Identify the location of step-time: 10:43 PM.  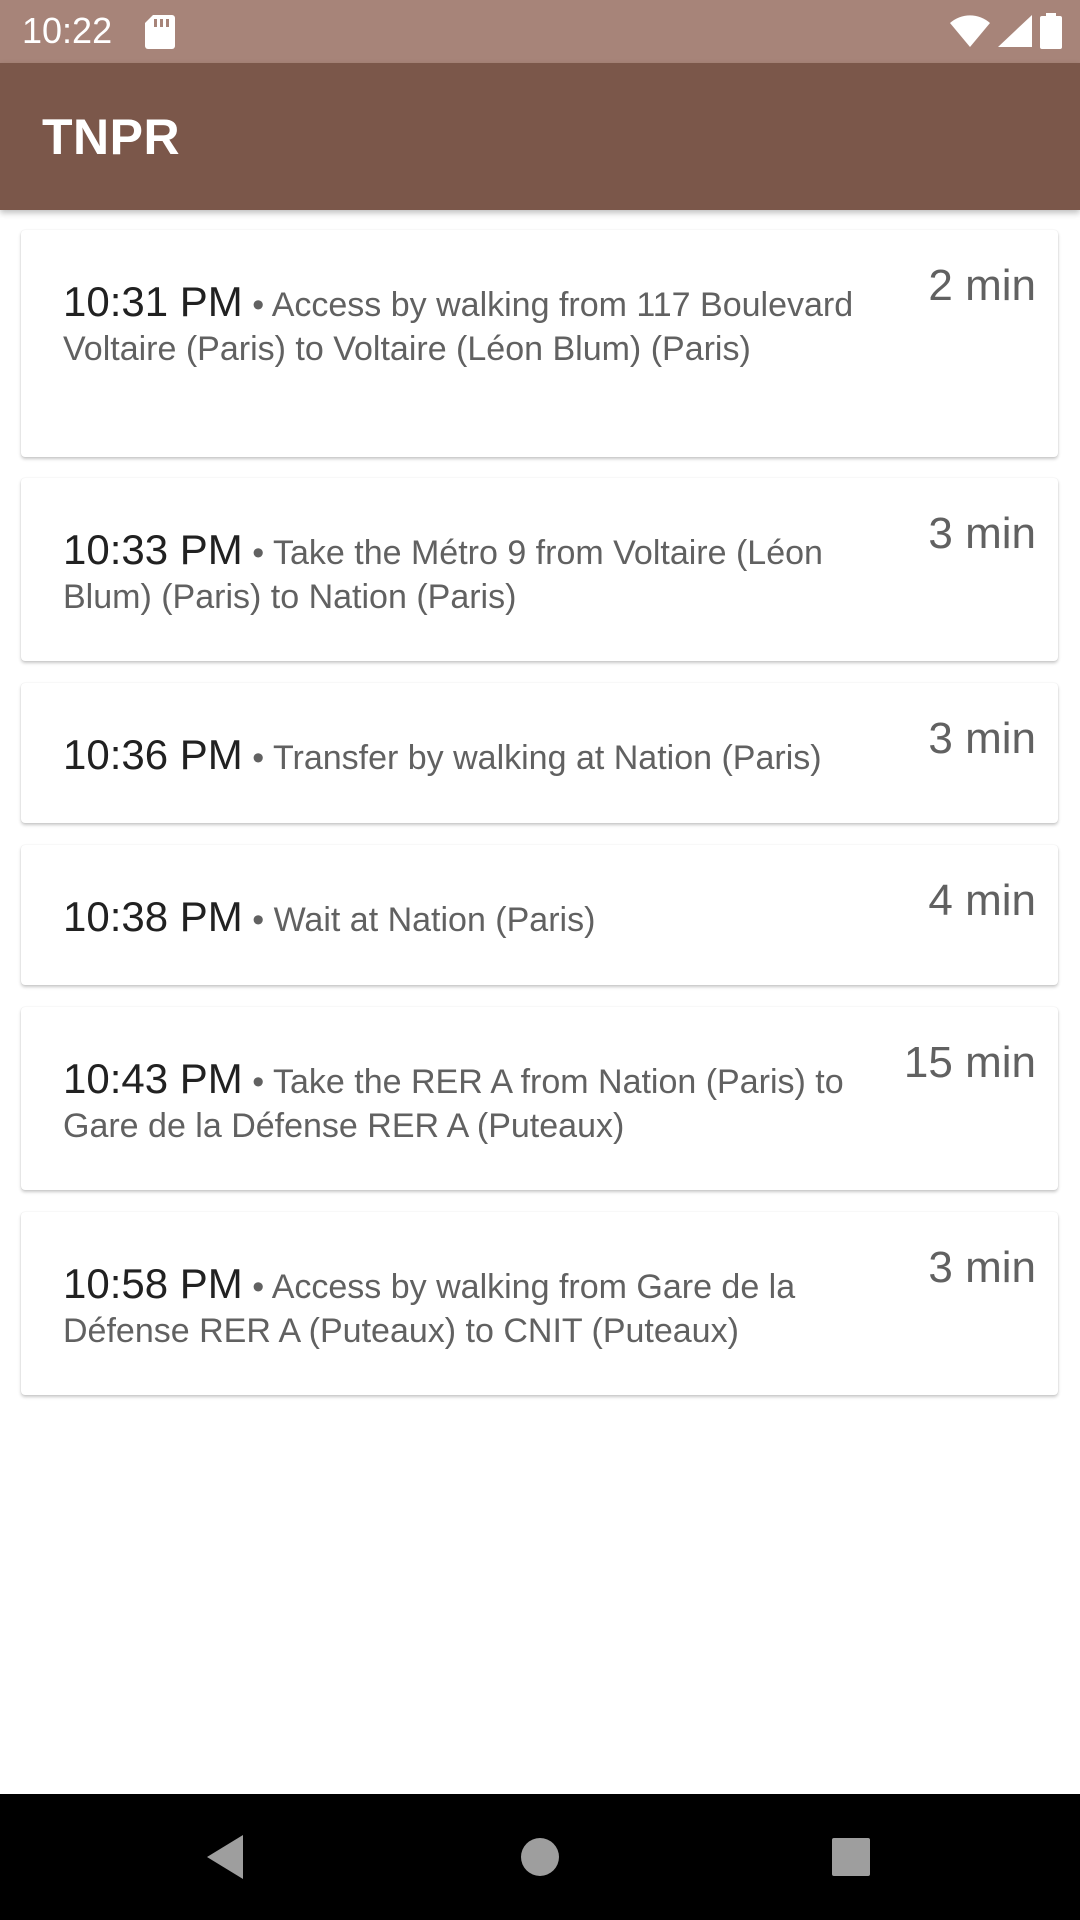
(153, 1078).